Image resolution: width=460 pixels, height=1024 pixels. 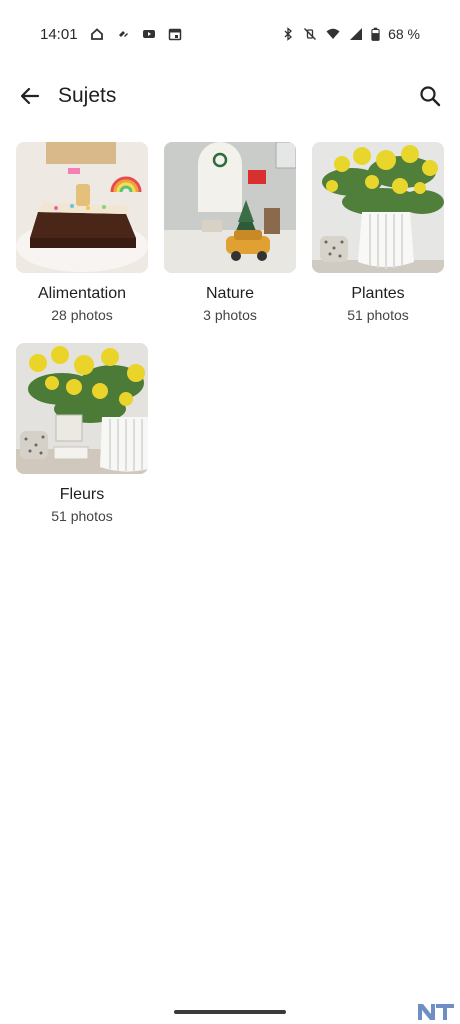 I want to click on nt-logo, so click(x=436, y=1012).